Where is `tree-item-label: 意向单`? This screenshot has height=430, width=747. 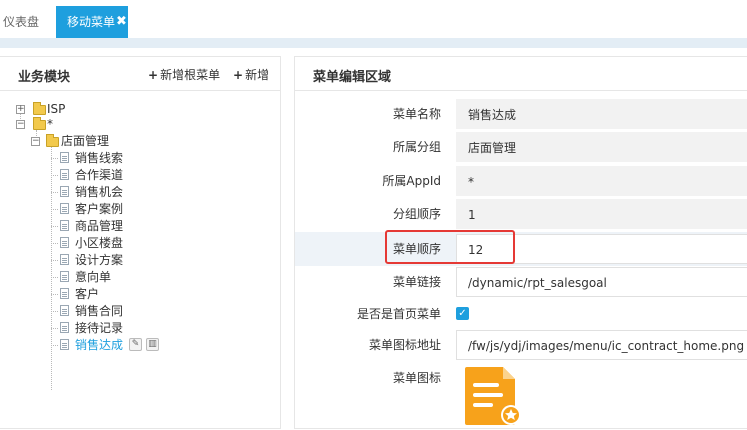
tree-item-label: 意向单 is located at coordinates (93, 277).